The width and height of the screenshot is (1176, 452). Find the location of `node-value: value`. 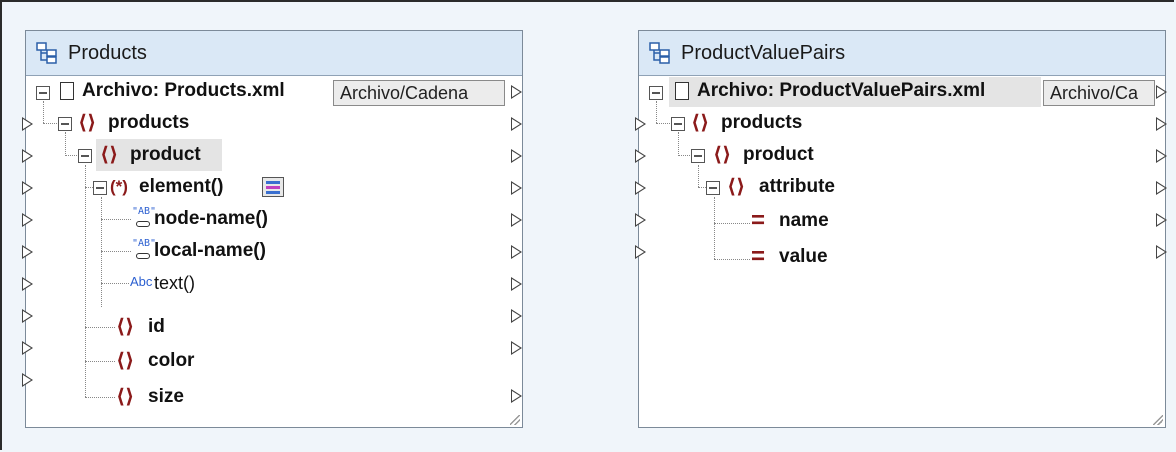

node-value: value is located at coordinates (803, 257).